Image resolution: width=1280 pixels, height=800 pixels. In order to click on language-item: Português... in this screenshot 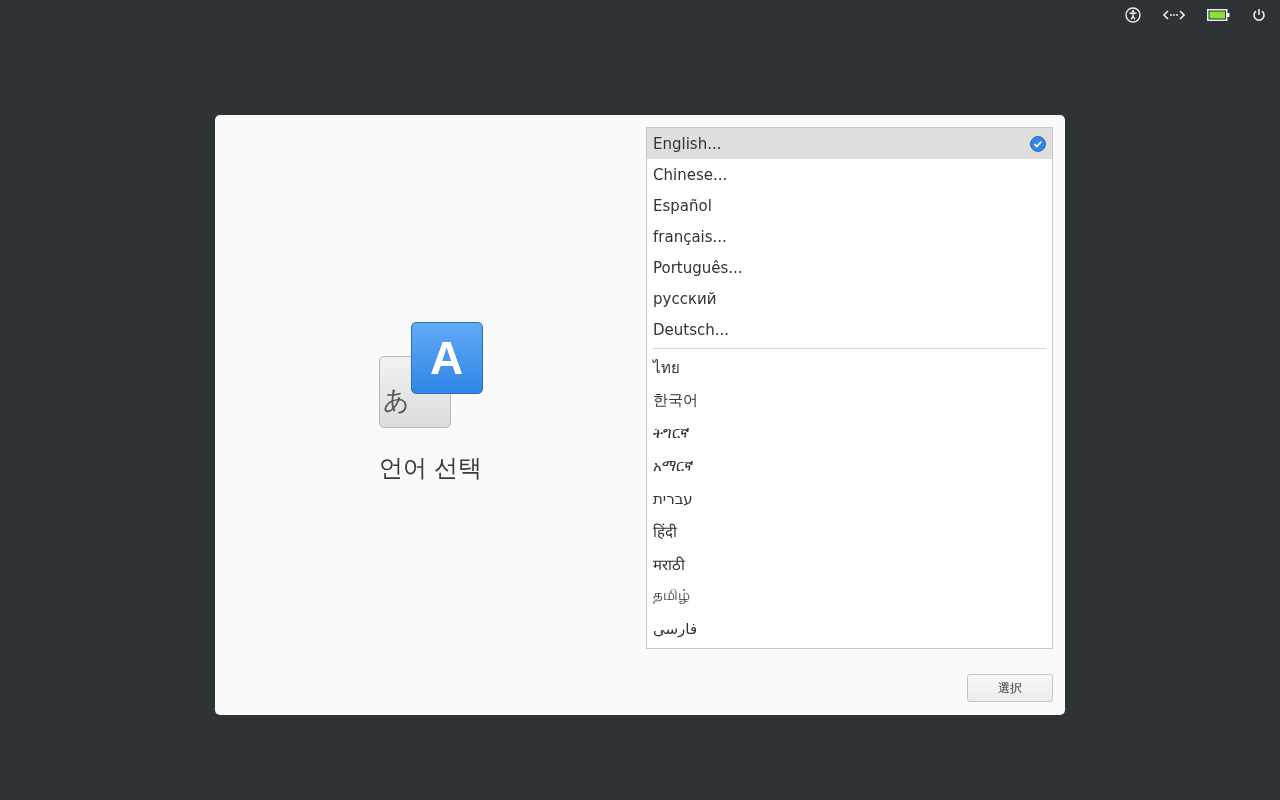, I will do `click(849, 267)`.